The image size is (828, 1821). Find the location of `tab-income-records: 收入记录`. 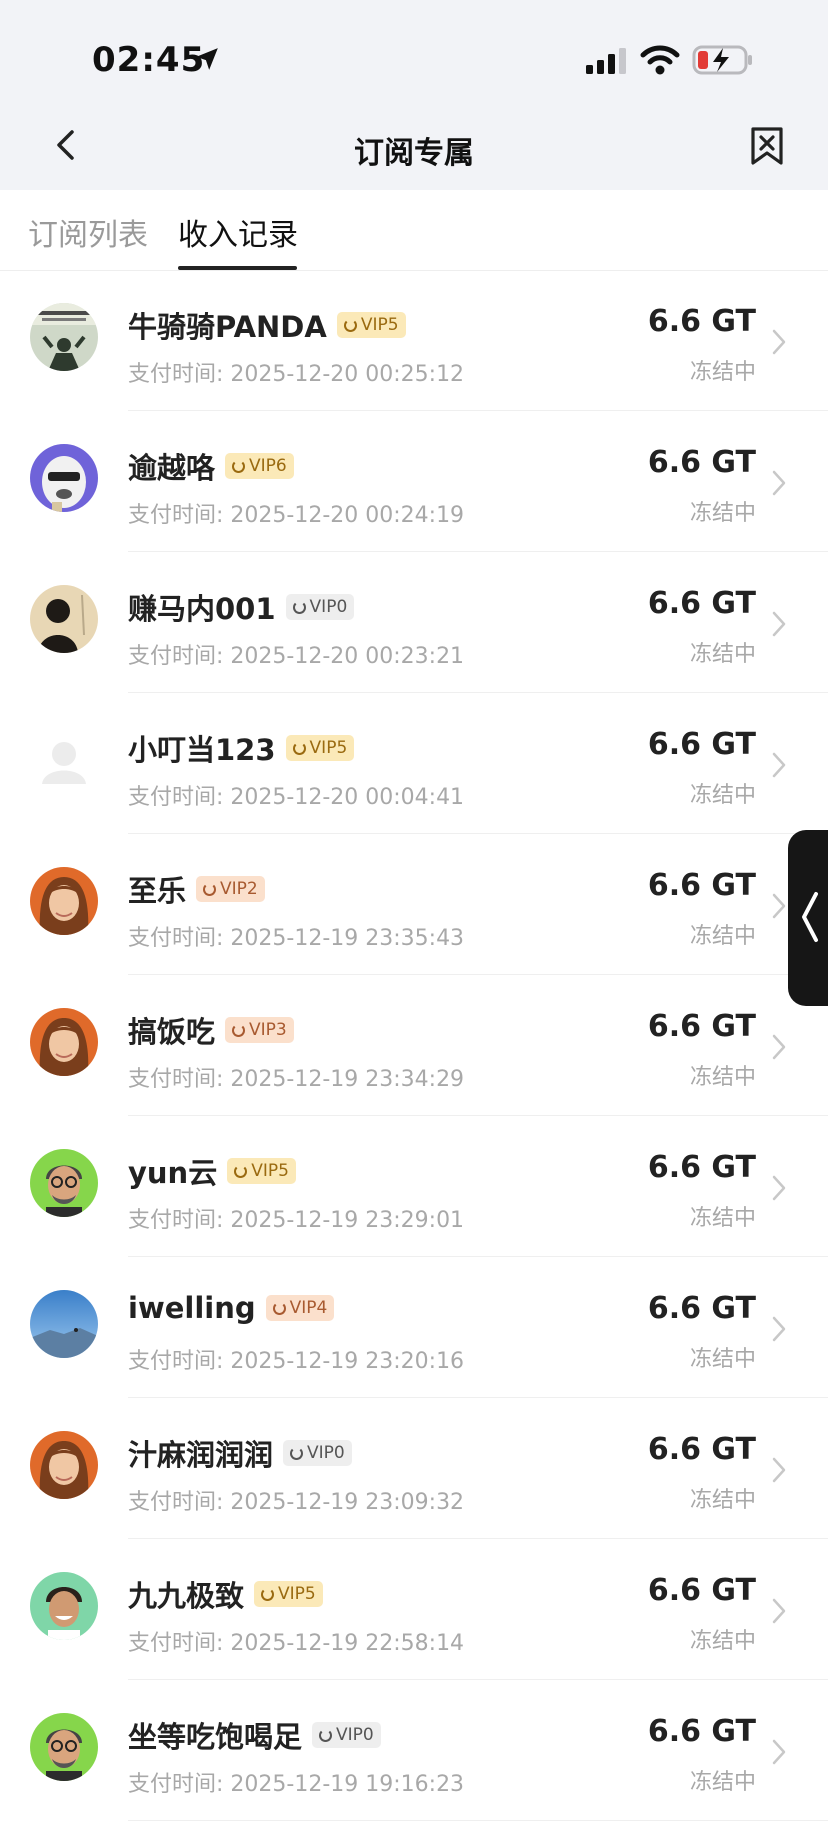

tab-income-records: 收入记录 is located at coordinates (238, 232).